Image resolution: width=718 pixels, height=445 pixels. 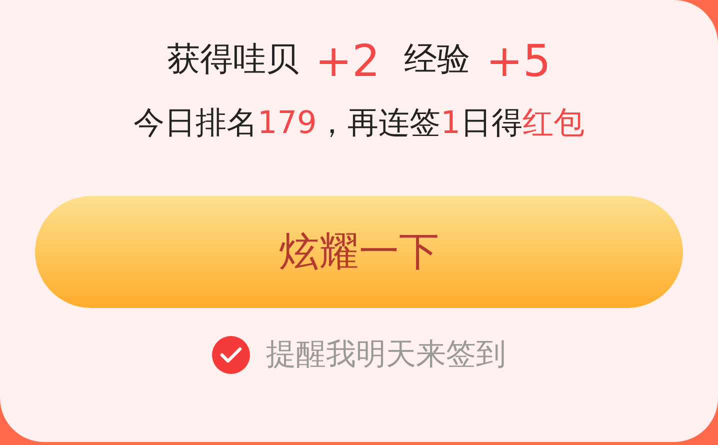 What do you see at coordinates (233, 59) in the screenshot?
I see `reward-label: 获得哇贝` at bounding box center [233, 59].